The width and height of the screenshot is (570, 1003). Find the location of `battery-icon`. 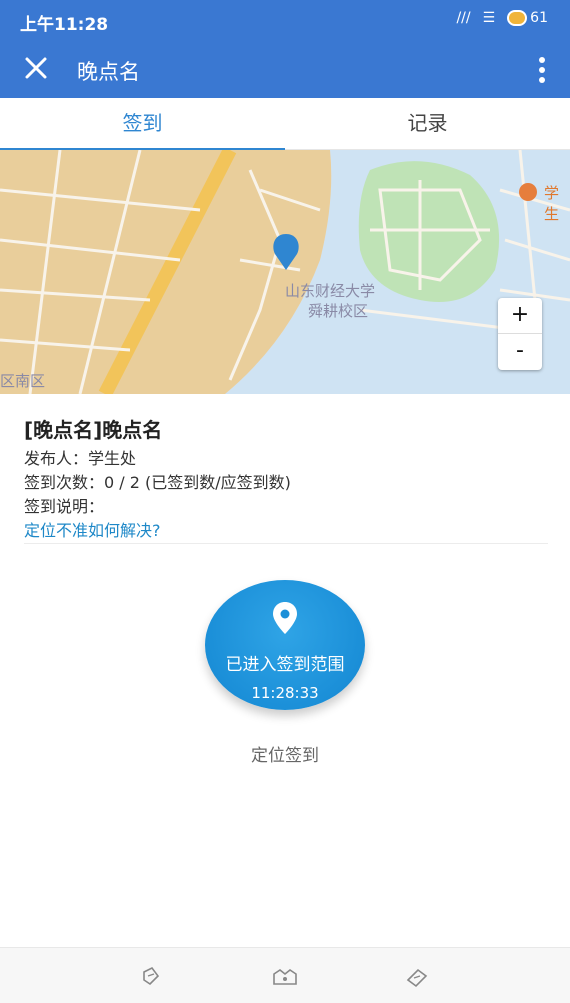

battery-icon is located at coordinates (517, 18).